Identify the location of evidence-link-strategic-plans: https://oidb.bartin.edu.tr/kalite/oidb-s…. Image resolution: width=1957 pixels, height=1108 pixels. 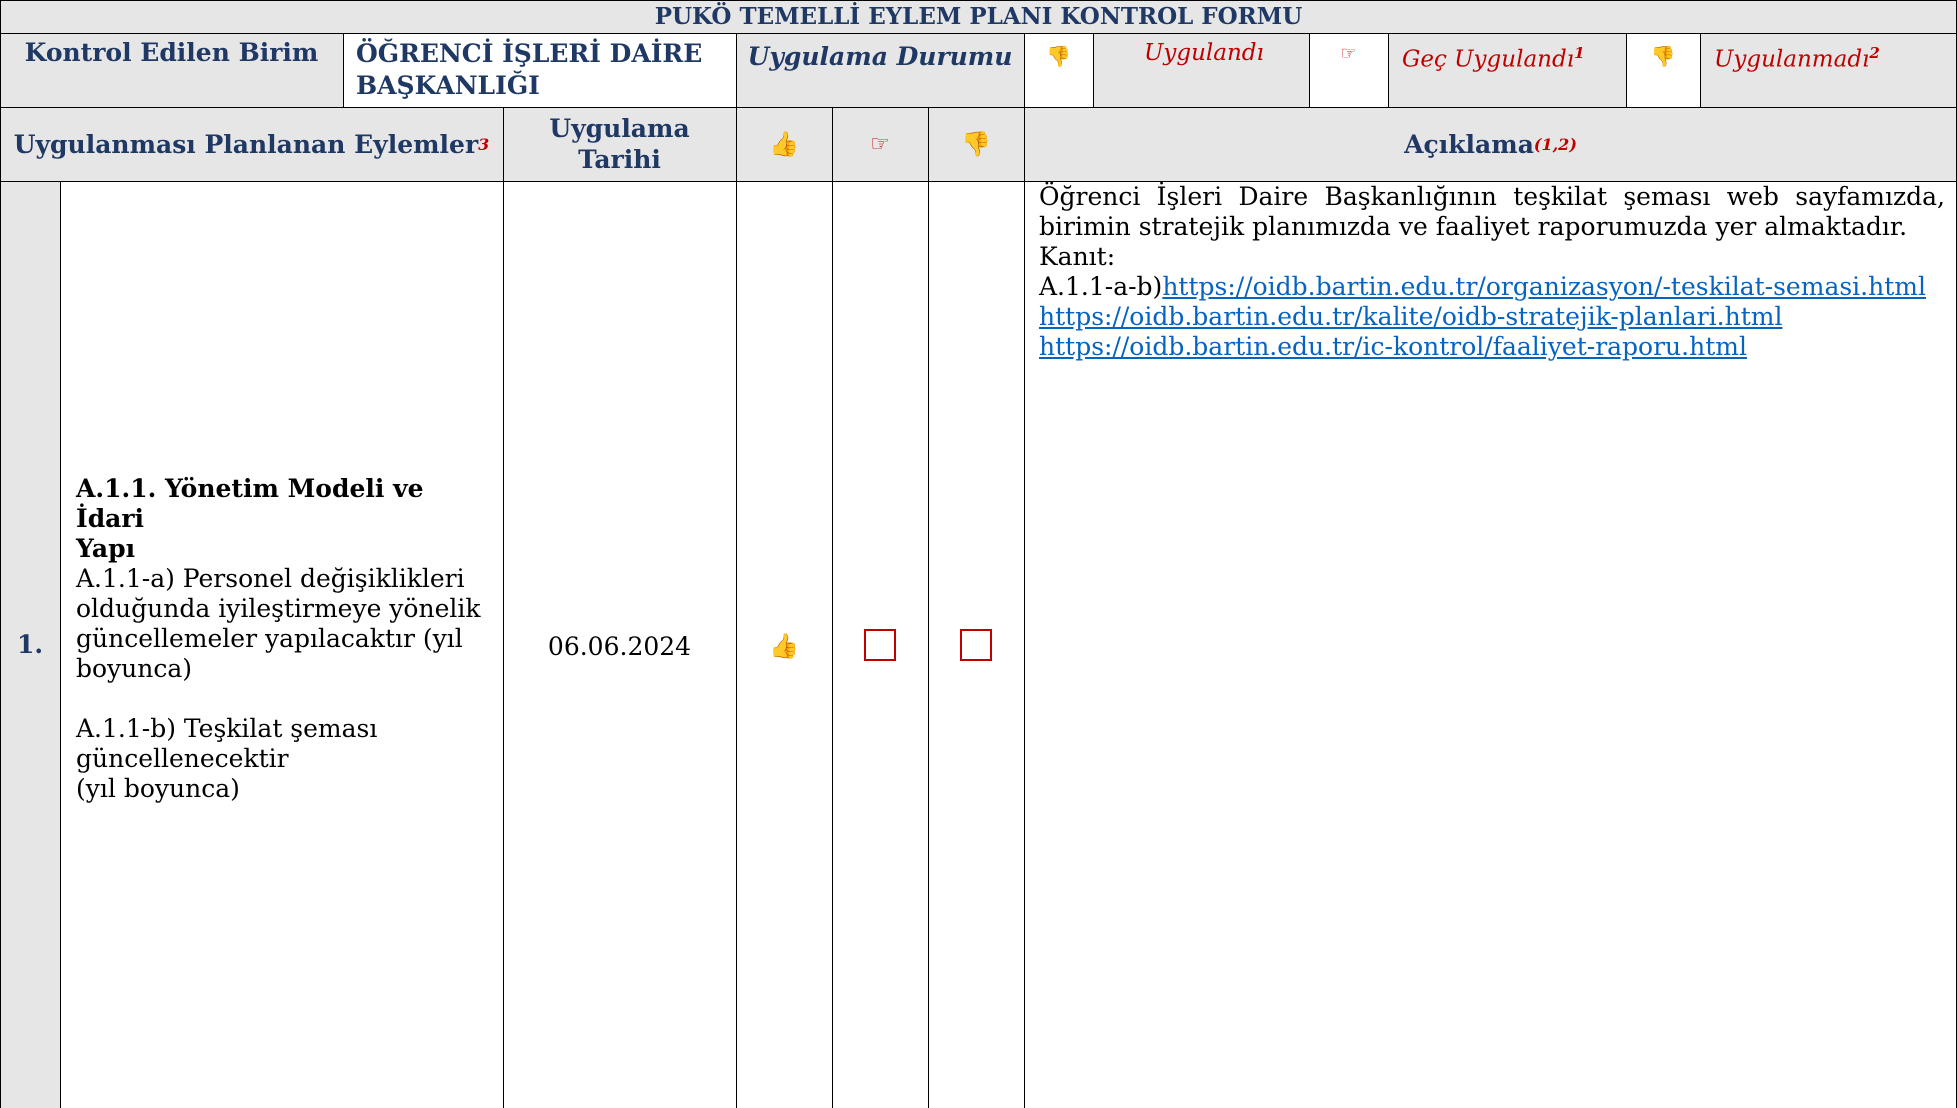
(1410, 316).